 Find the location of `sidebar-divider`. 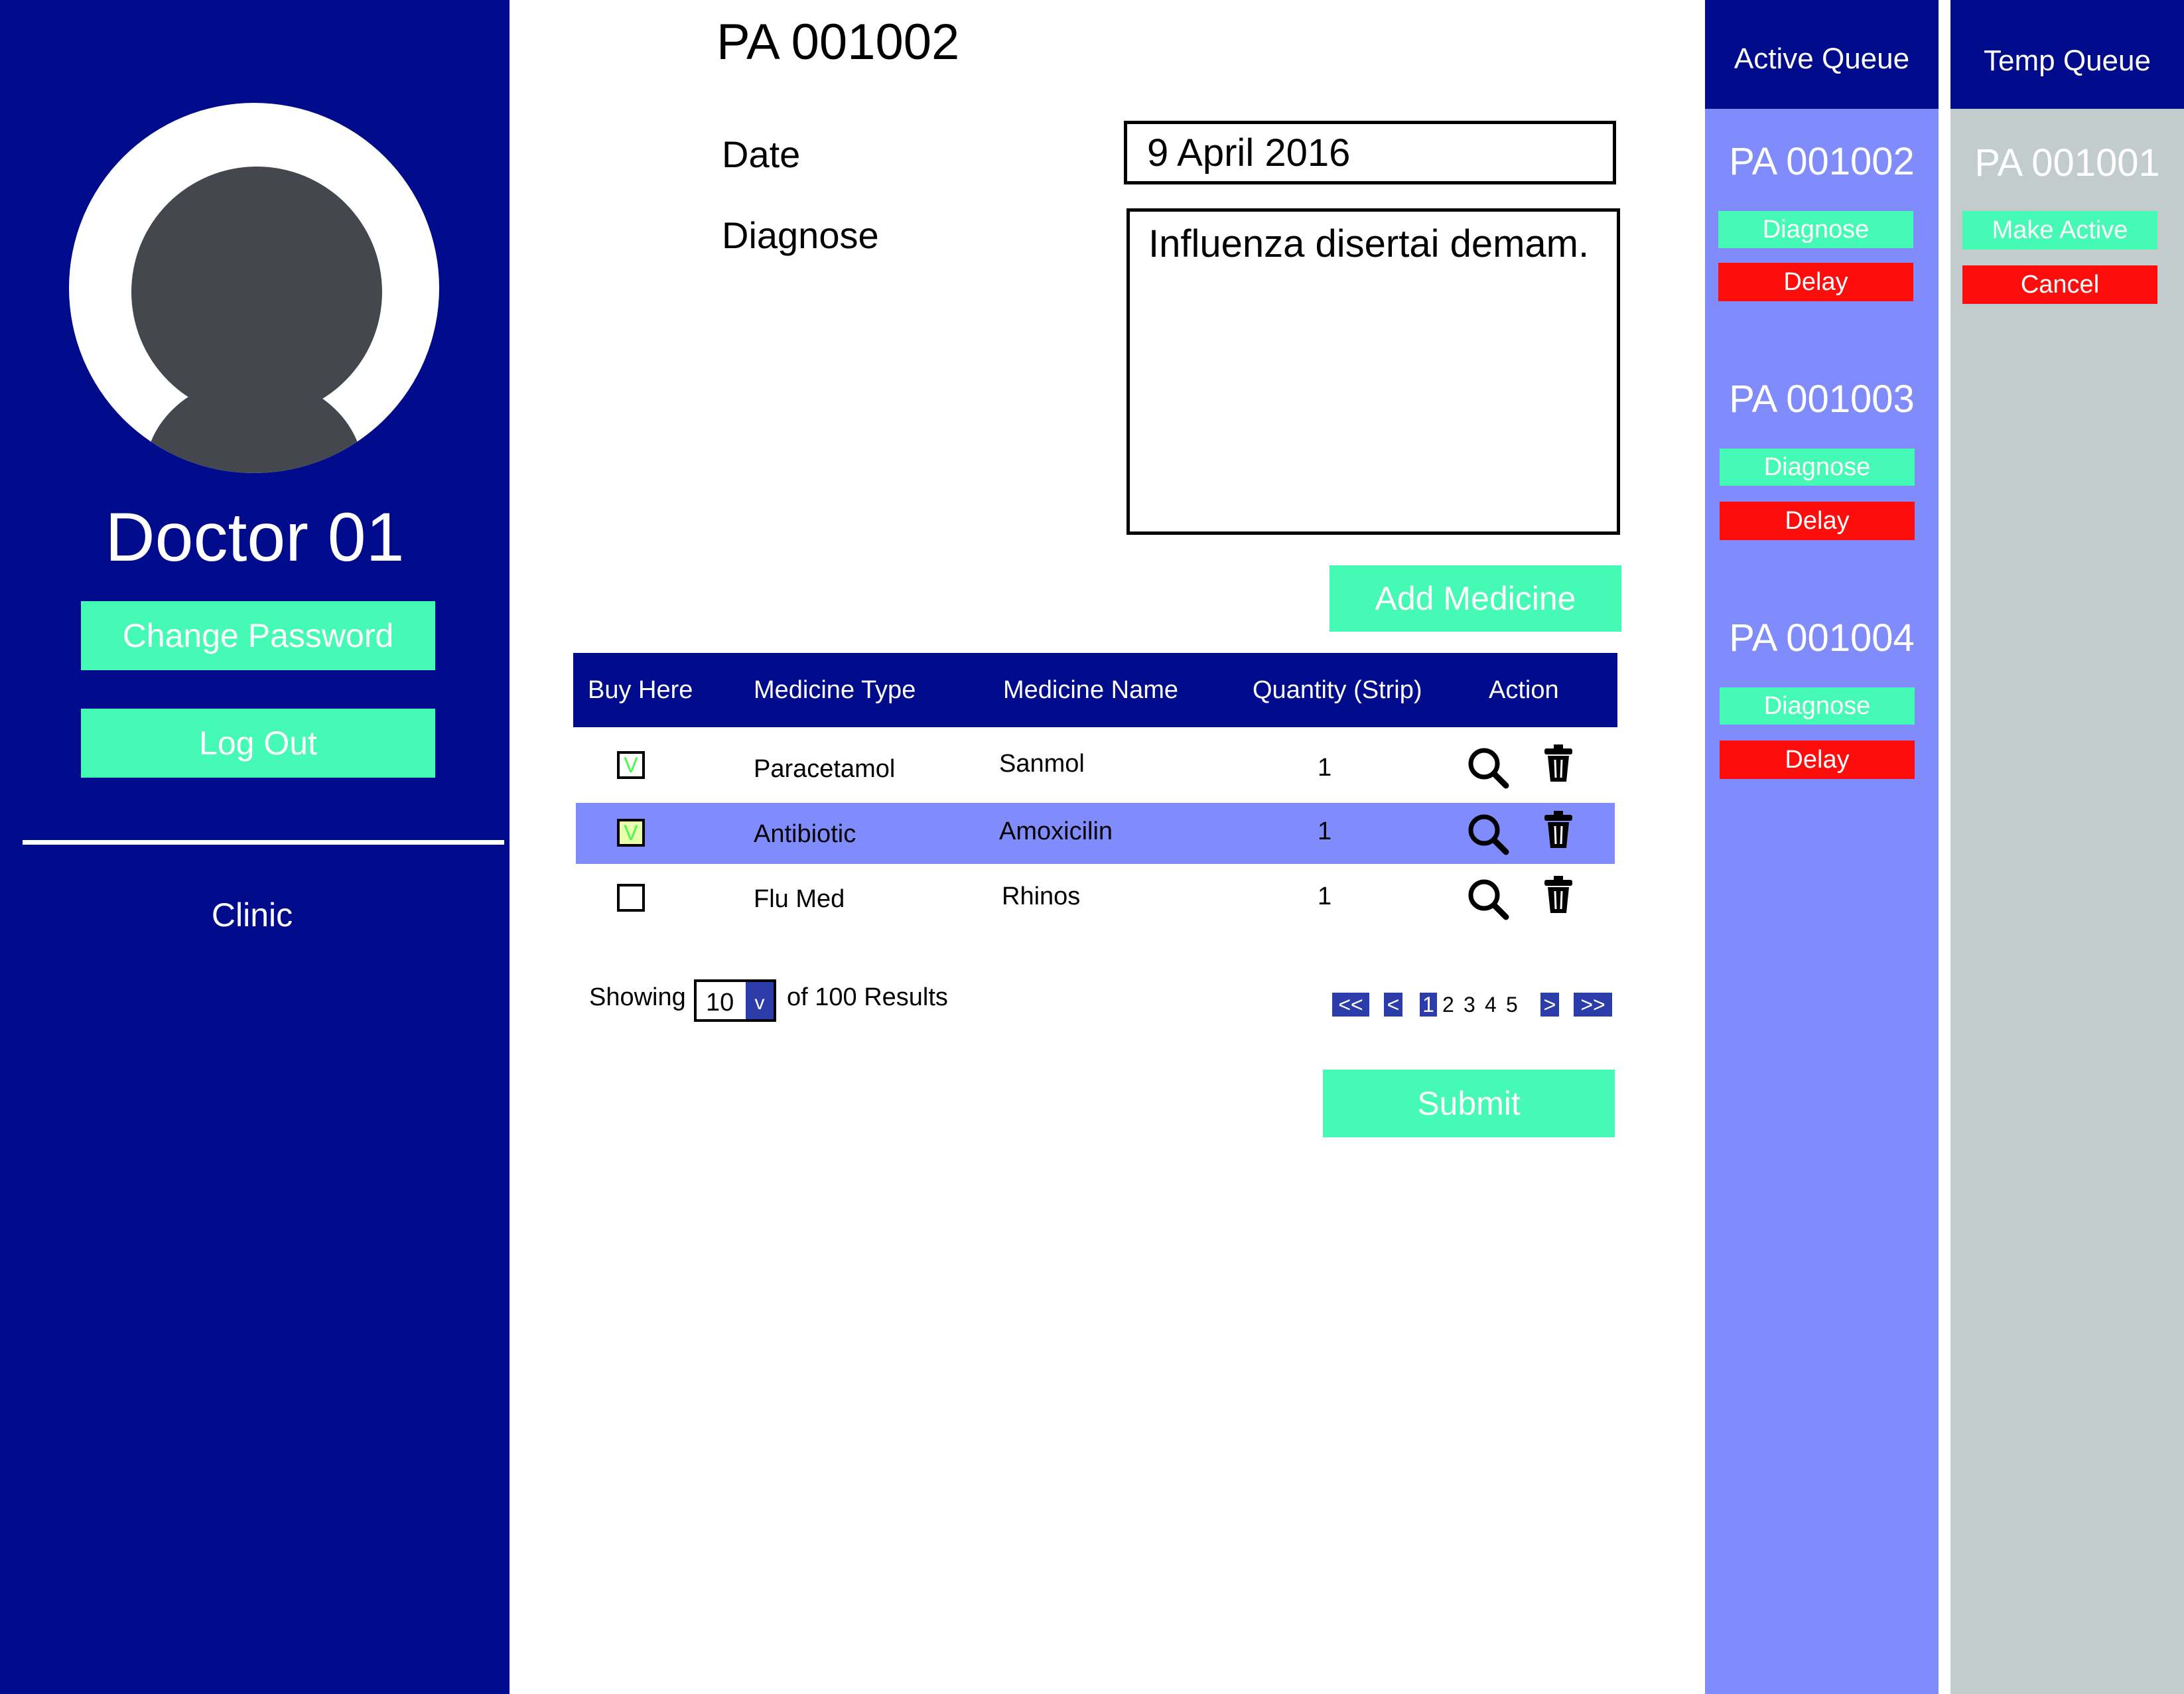

sidebar-divider is located at coordinates (263, 843).